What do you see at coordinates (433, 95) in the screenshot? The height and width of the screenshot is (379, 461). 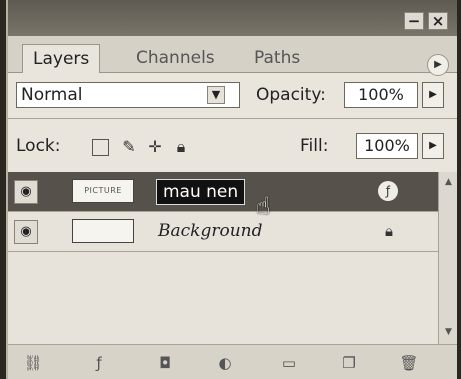 I see `opacity-slider-button: ▶` at bounding box center [433, 95].